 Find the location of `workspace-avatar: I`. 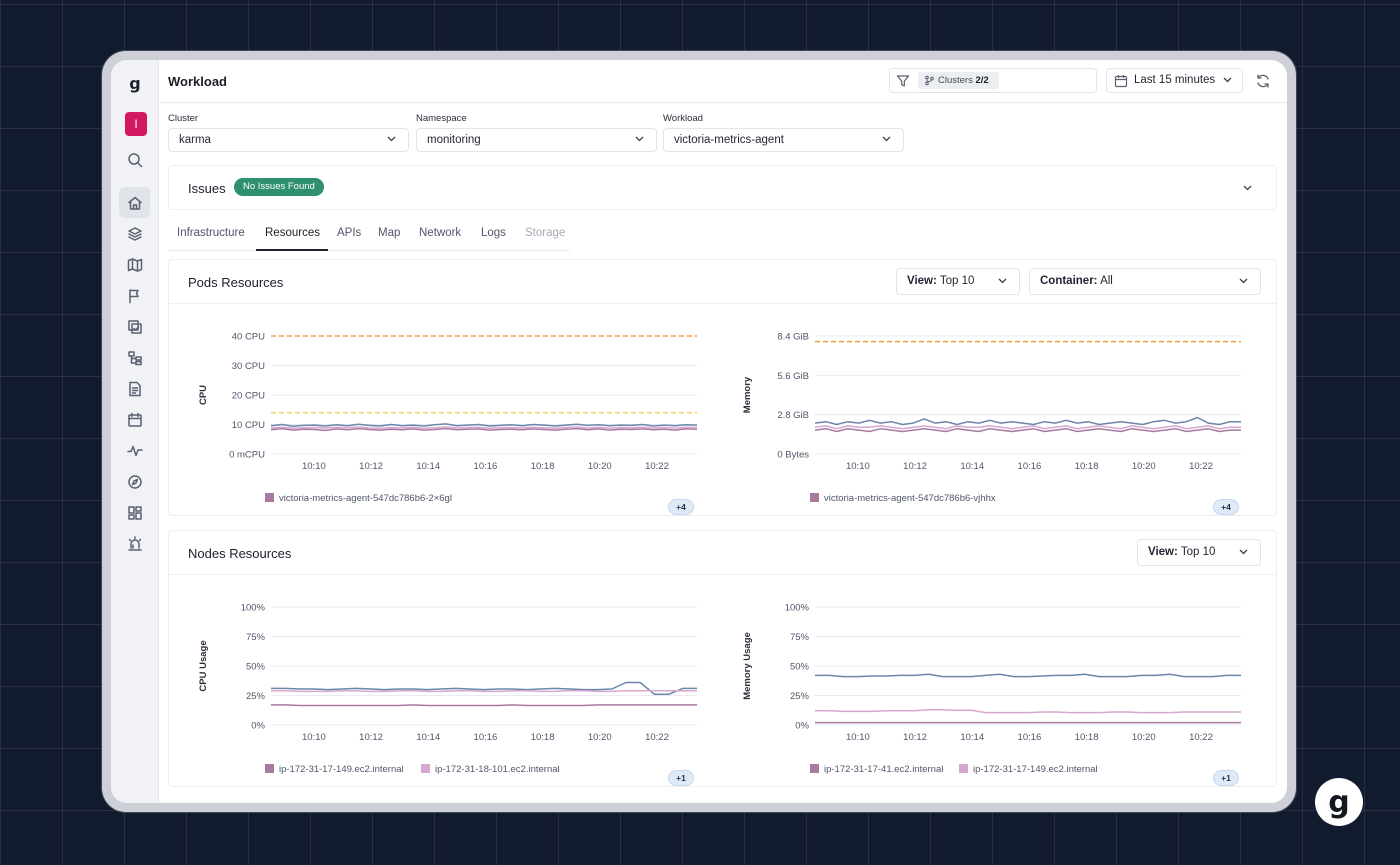

workspace-avatar: I is located at coordinates (136, 124).